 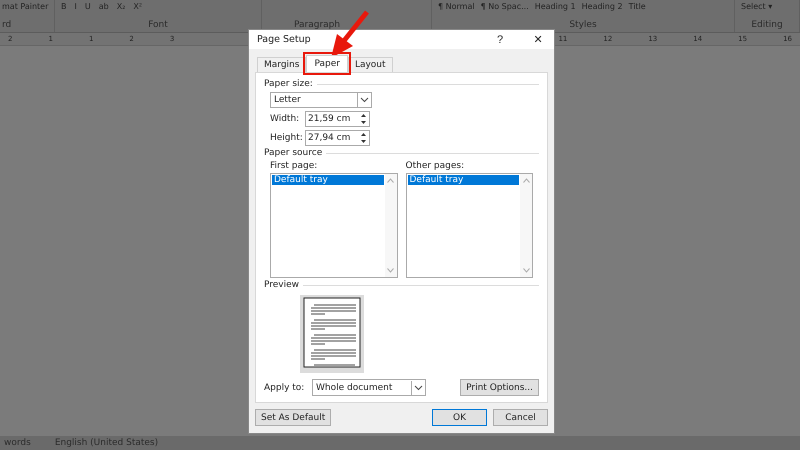 What do you see at coordinates (285, 387) in the screenshot?
I see `field-label: Apply to:` at bounding box center [285, 387].